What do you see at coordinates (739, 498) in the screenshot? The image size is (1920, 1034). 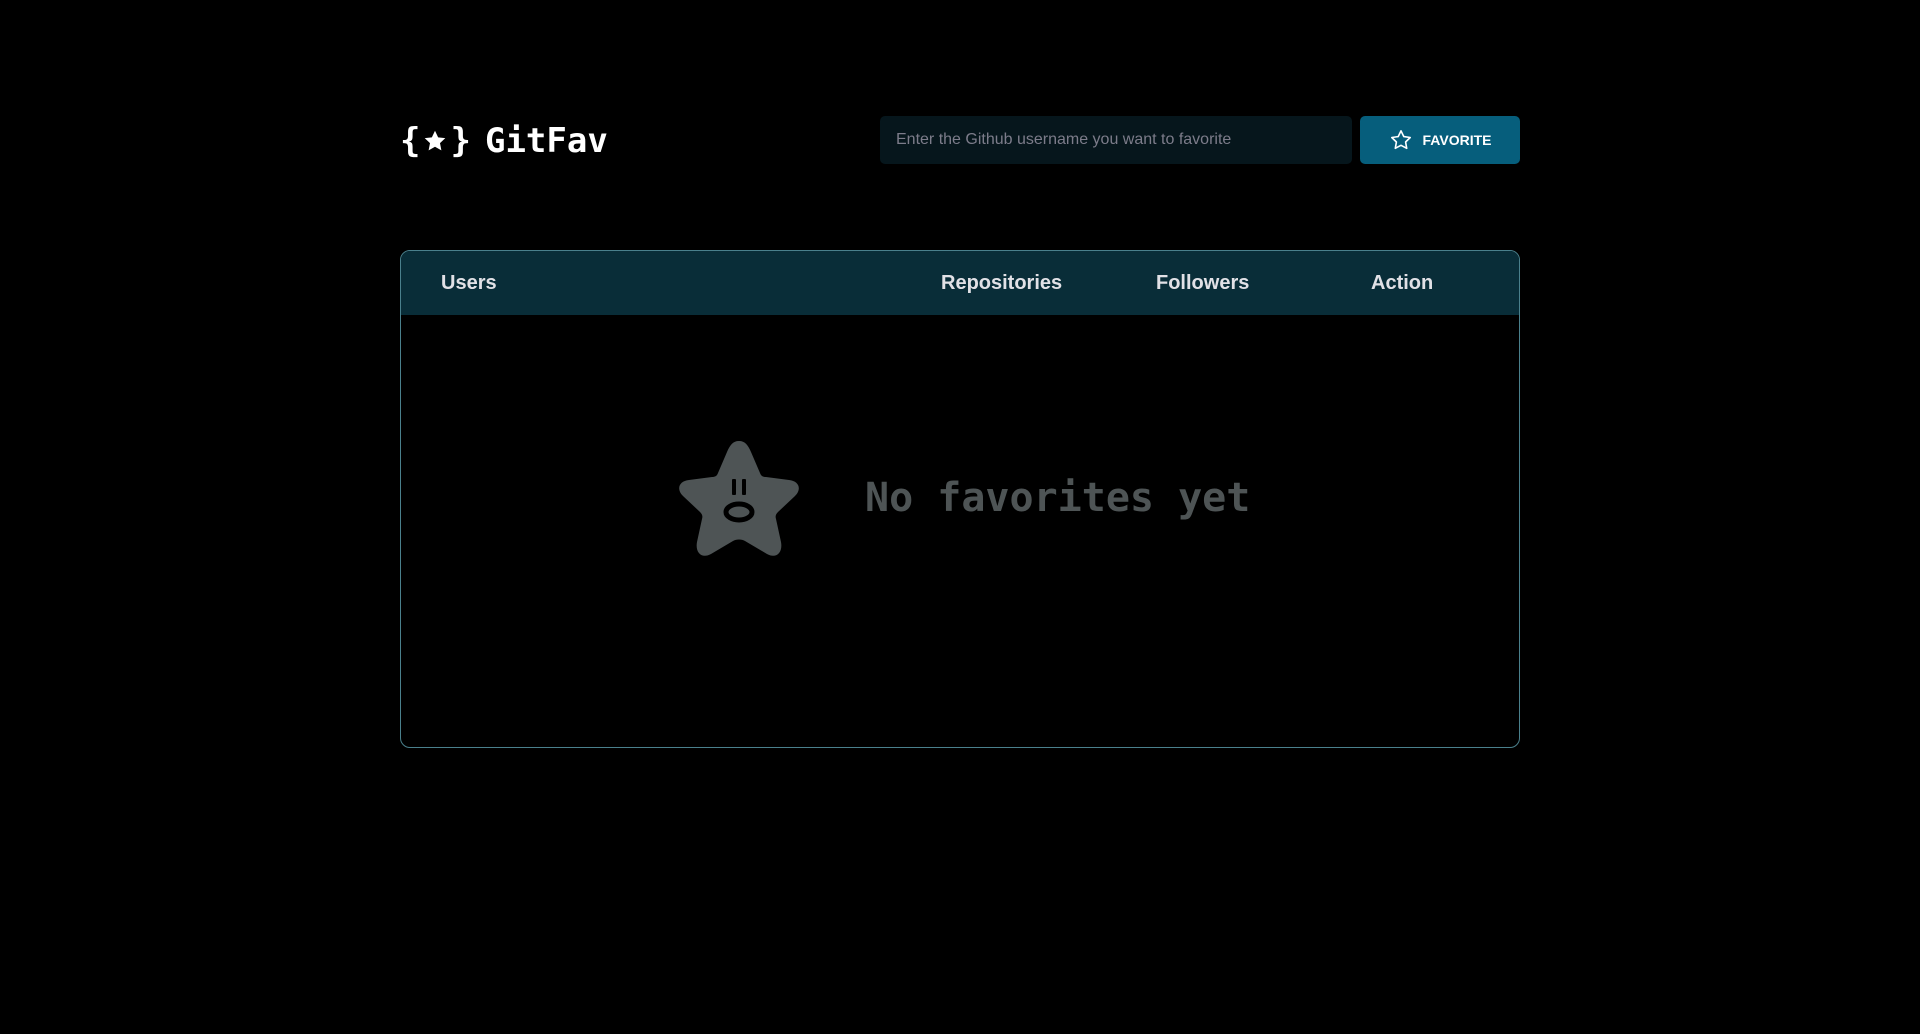 I see `surprised-star-icon` at bounding box center [739, 498].